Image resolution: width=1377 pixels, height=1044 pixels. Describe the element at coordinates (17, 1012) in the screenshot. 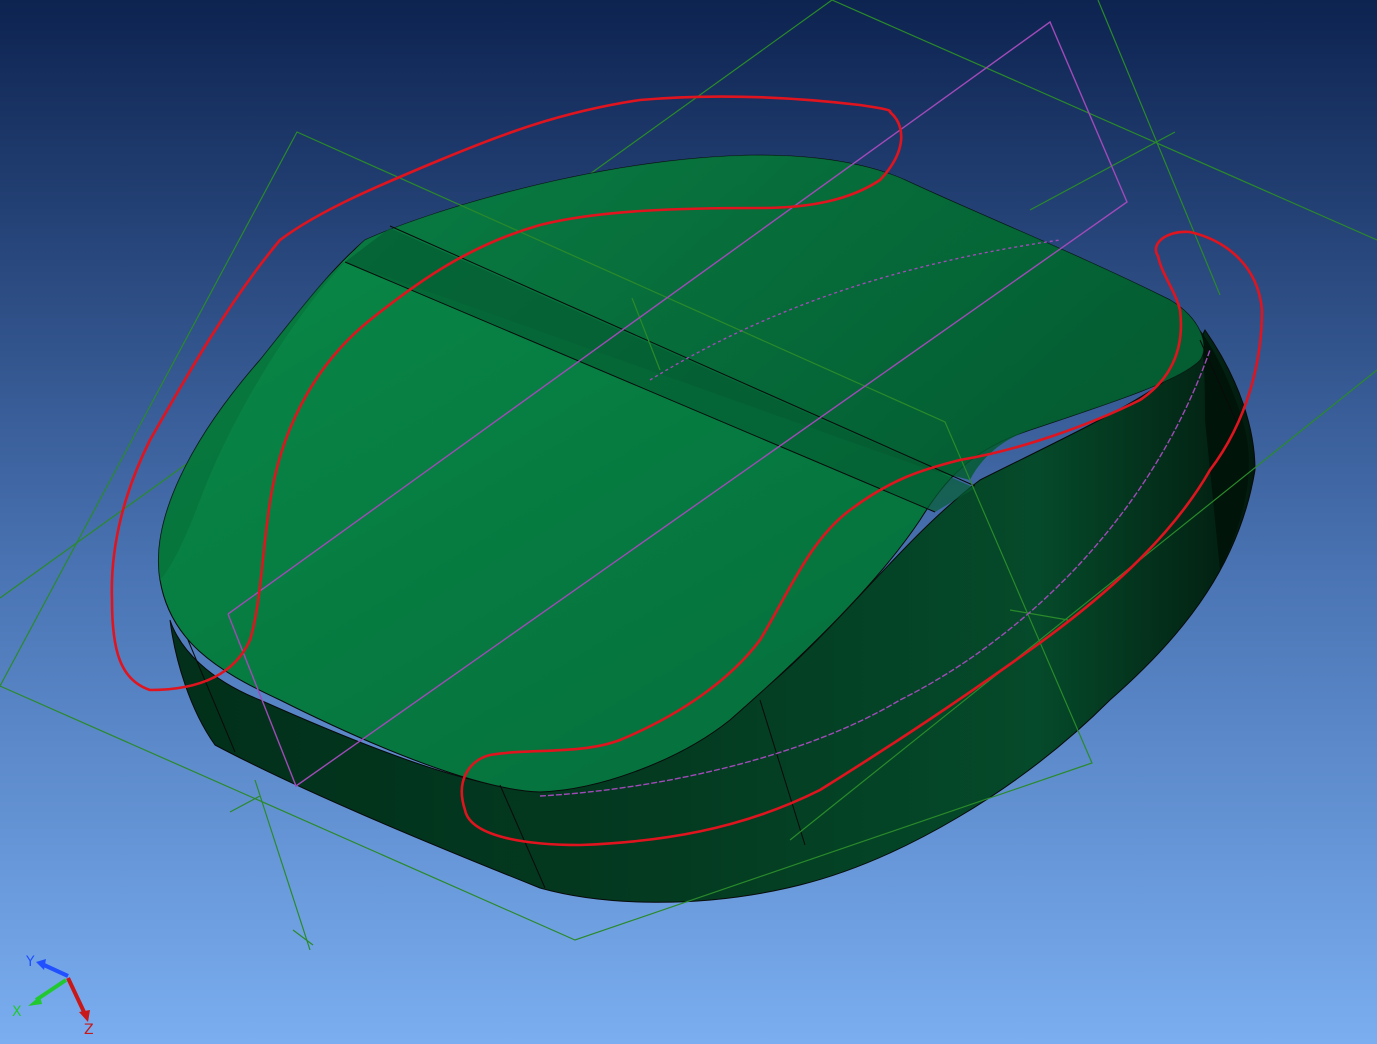

I see `axis-triad-x-label: X` at that location.